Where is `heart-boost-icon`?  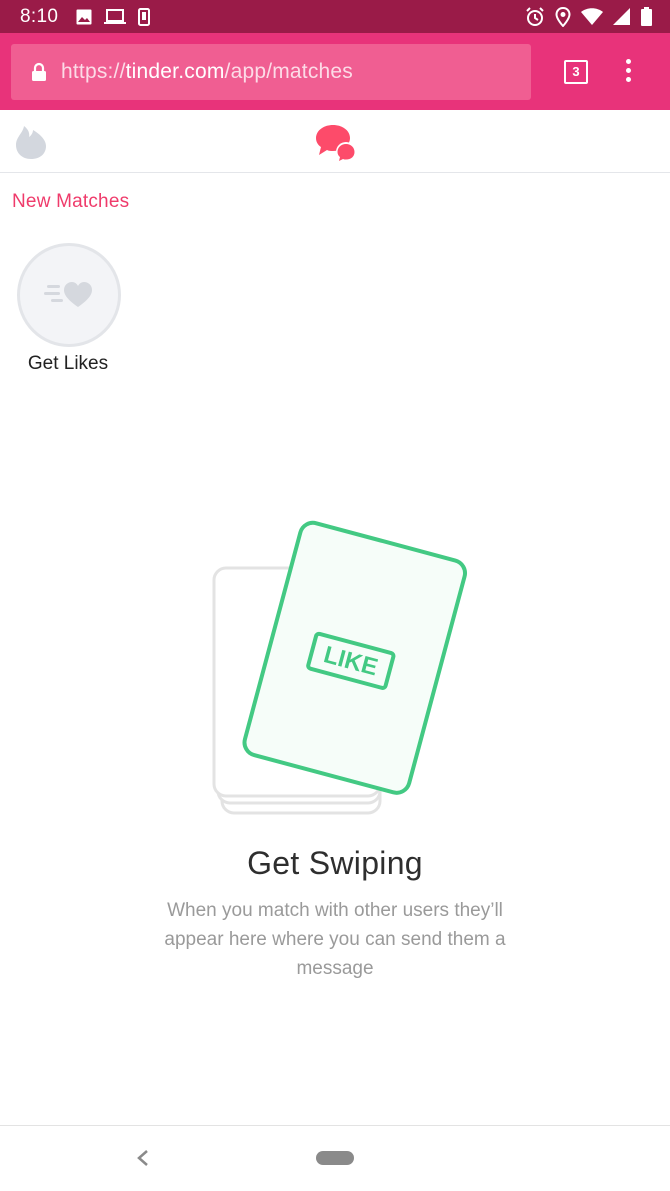
heart-boost-icon is located at coordinates (68, 294).